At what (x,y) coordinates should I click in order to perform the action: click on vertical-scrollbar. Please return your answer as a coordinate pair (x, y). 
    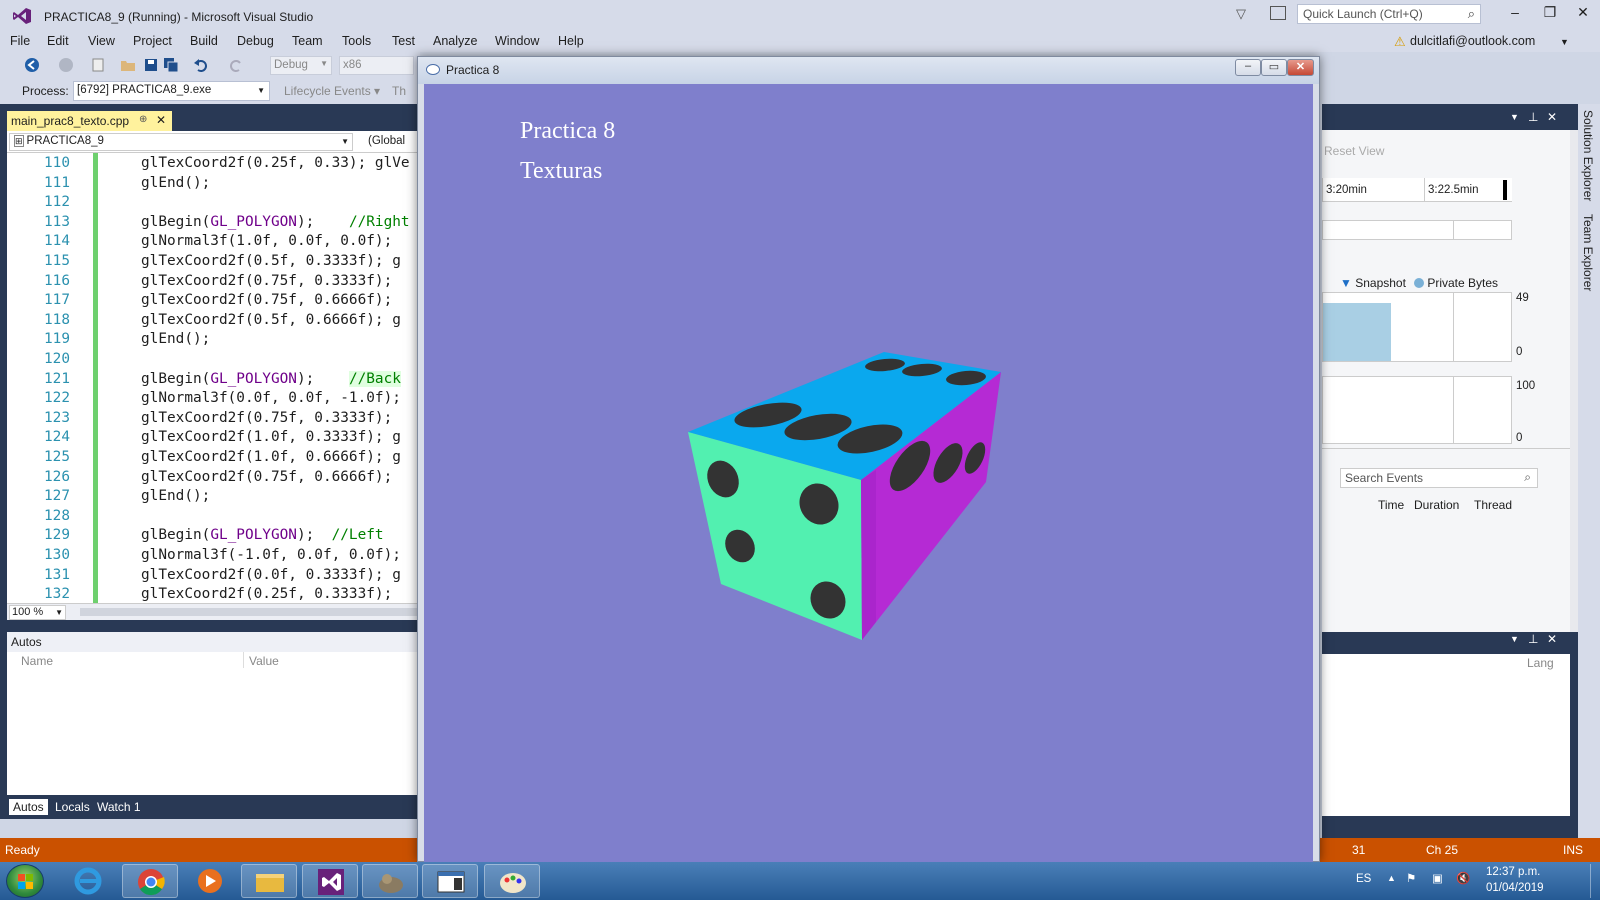
    Looking at the image, I should click on (1574, 381).